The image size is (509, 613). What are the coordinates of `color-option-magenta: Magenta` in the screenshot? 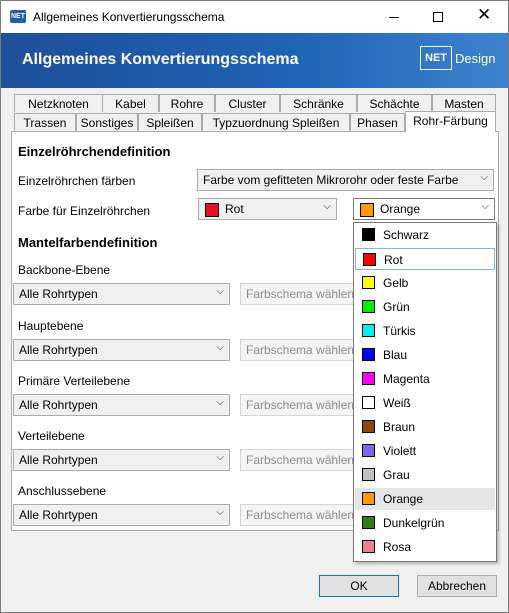 It's located at (425, 379).